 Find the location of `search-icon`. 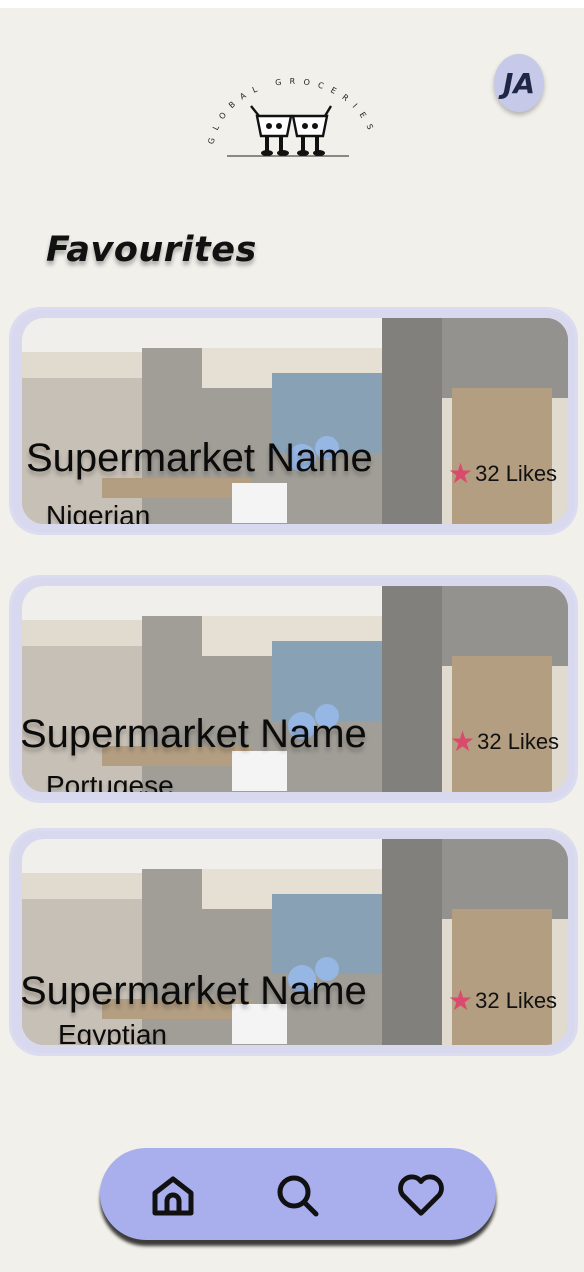

search-icon is located at coordinates (298, 1196).